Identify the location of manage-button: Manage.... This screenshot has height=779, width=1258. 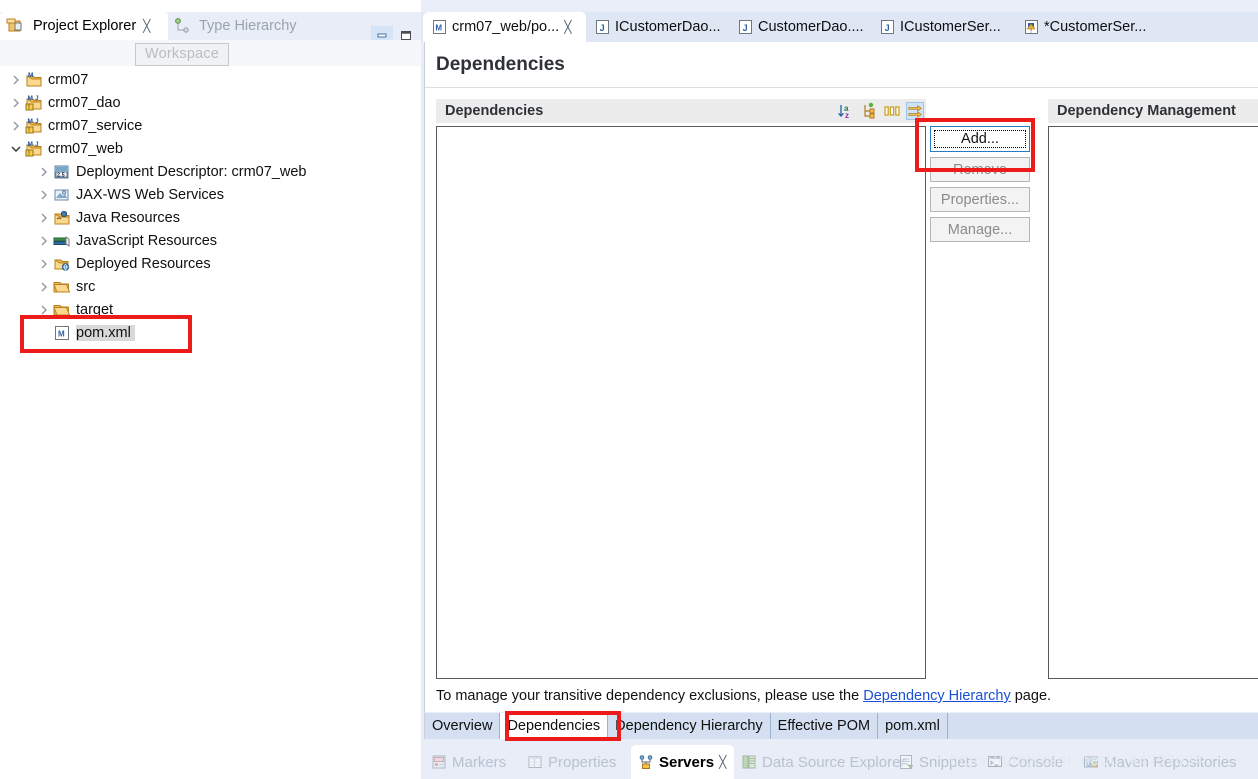
(980, 229).